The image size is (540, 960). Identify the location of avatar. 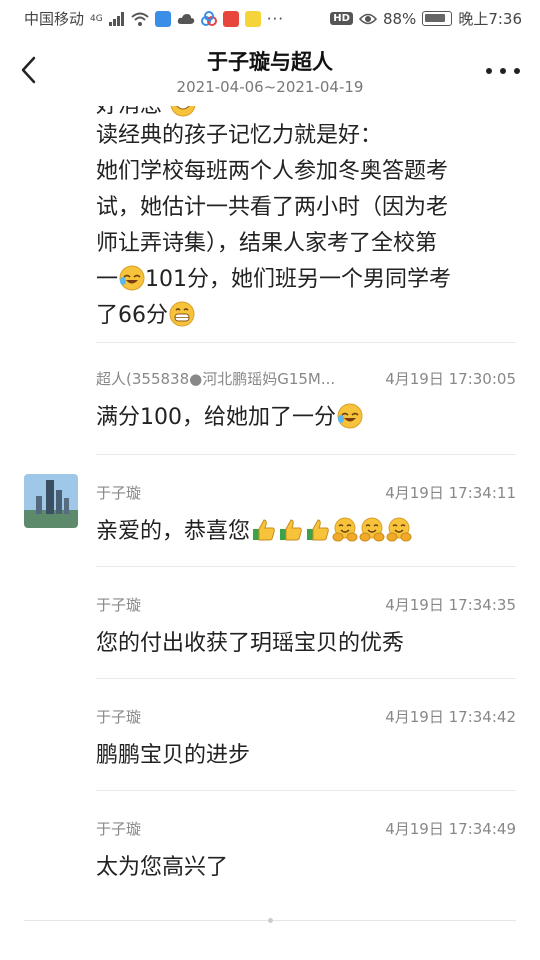
(51, 501).